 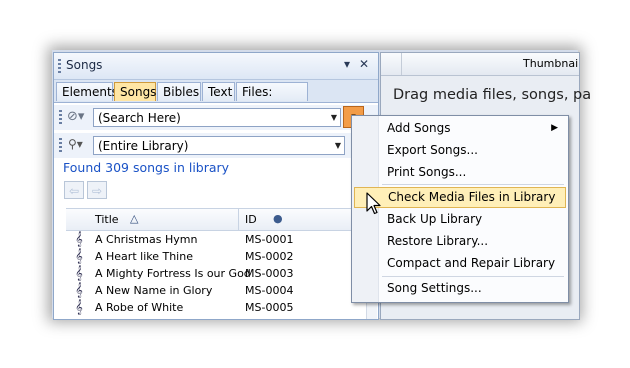 I want to click on id-column-header: ID, so click(x=251, y=219).